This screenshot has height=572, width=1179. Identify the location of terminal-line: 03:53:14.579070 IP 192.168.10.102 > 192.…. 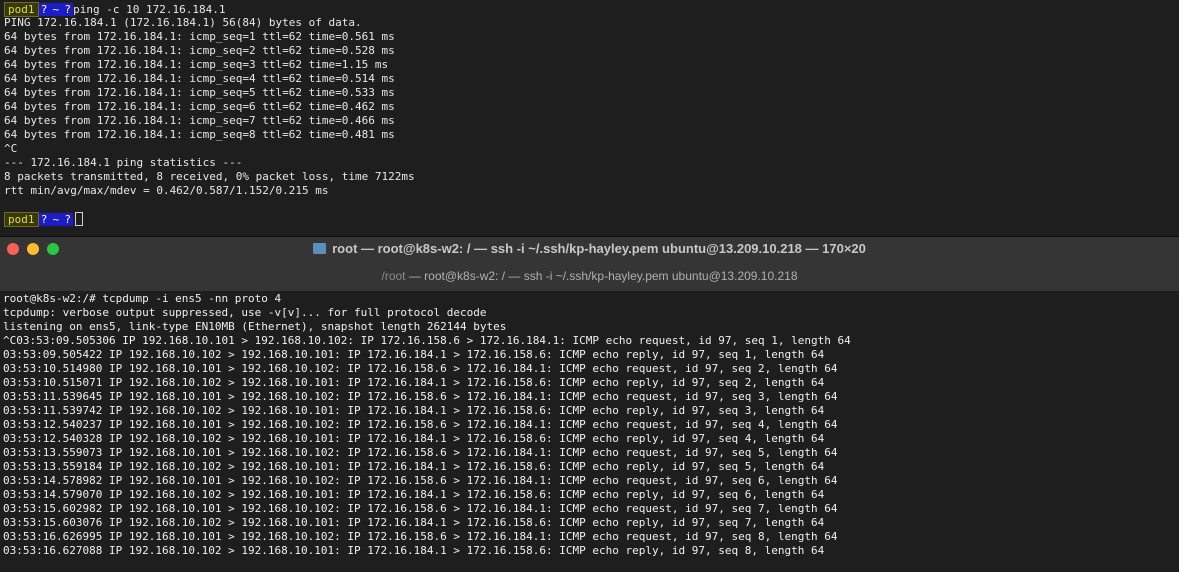
(414, 494).